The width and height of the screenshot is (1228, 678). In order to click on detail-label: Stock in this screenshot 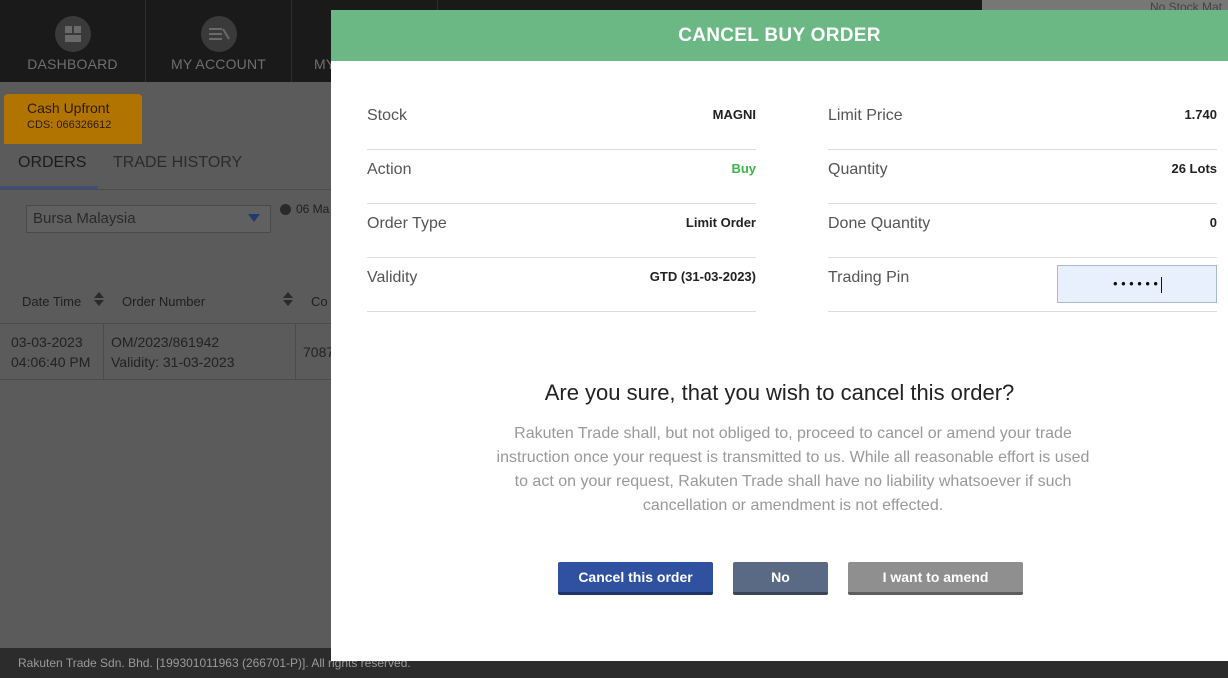, I will do `click(387, 115)`.